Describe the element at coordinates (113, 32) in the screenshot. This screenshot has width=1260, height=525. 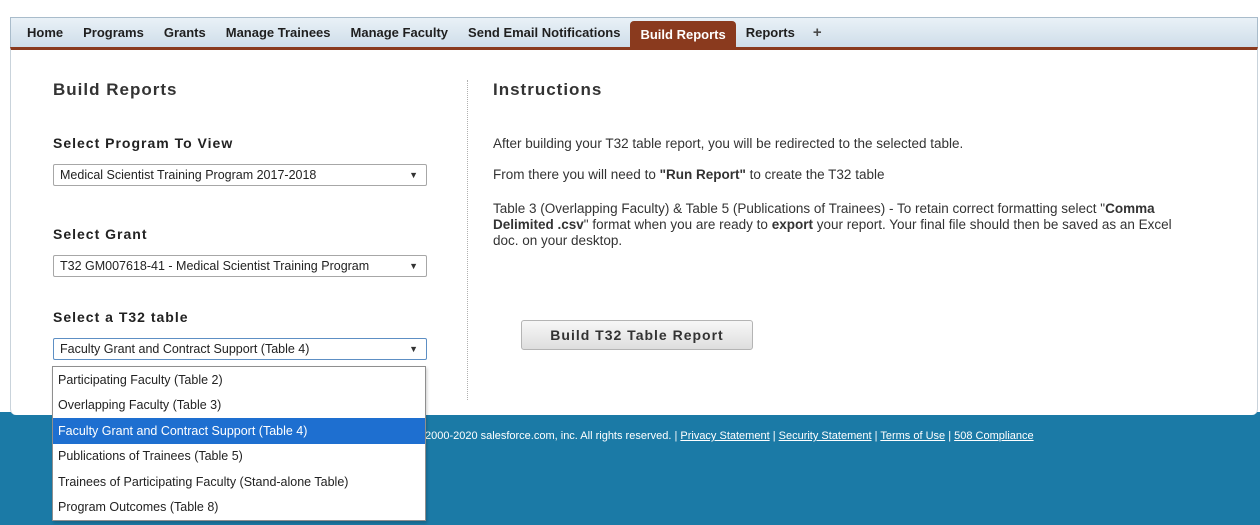
I see `tab-programs: Programs` at that location.